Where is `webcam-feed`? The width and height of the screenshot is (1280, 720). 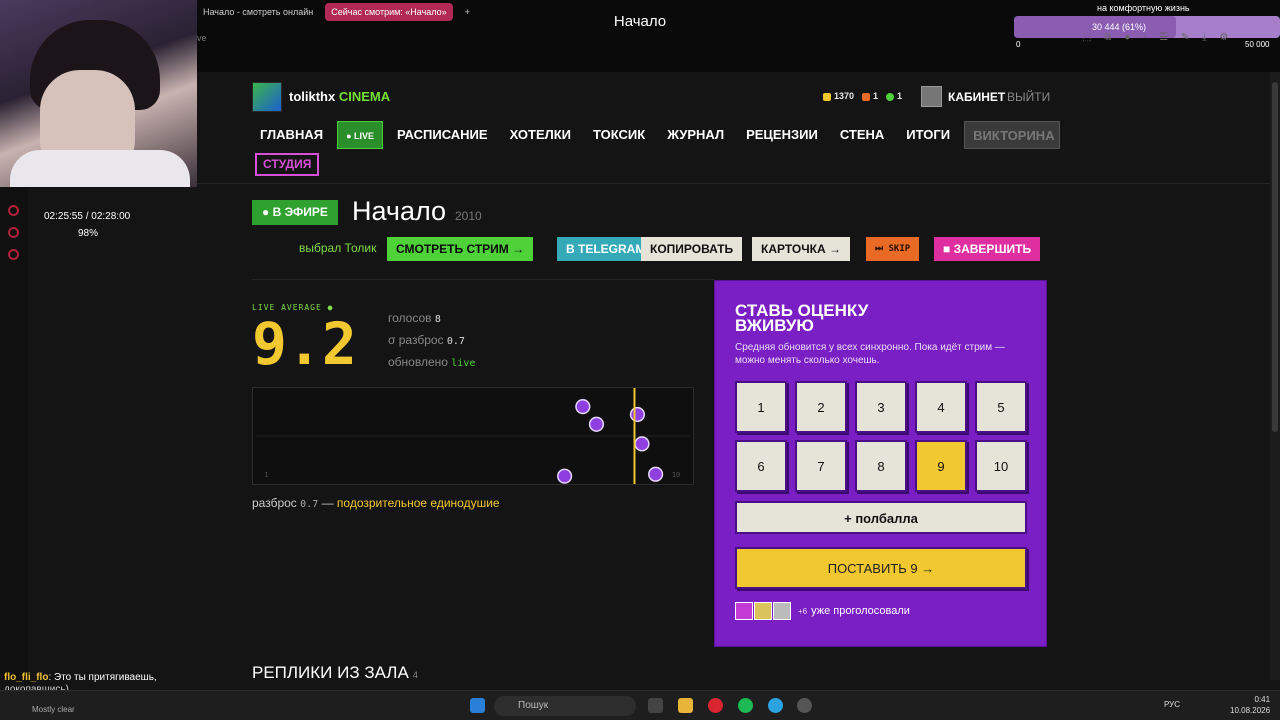
webcam-feed is located at coordinates (98, 93).